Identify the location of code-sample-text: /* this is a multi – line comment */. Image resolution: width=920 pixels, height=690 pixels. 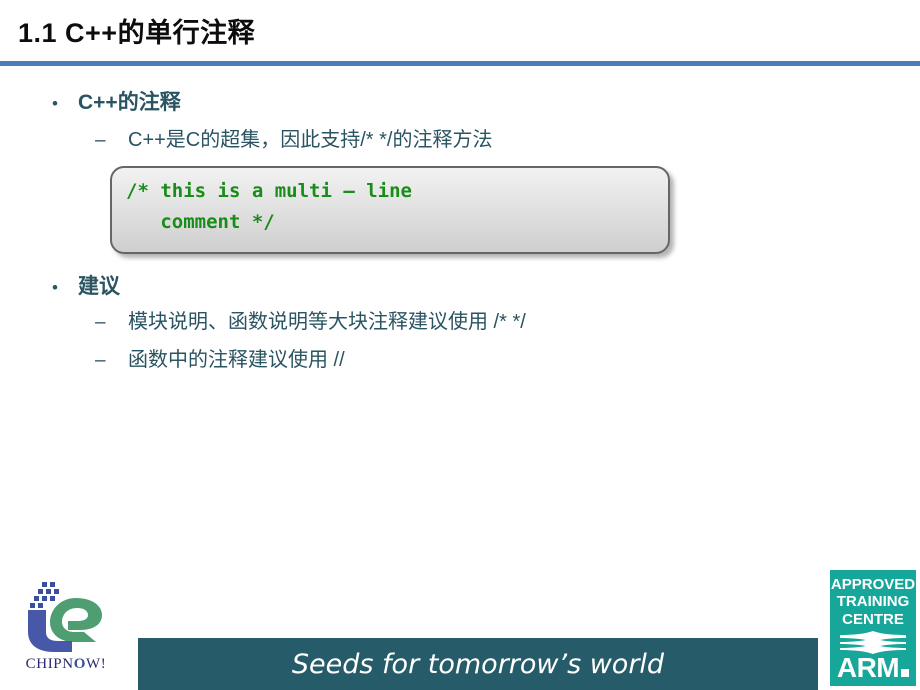
(269, 206).